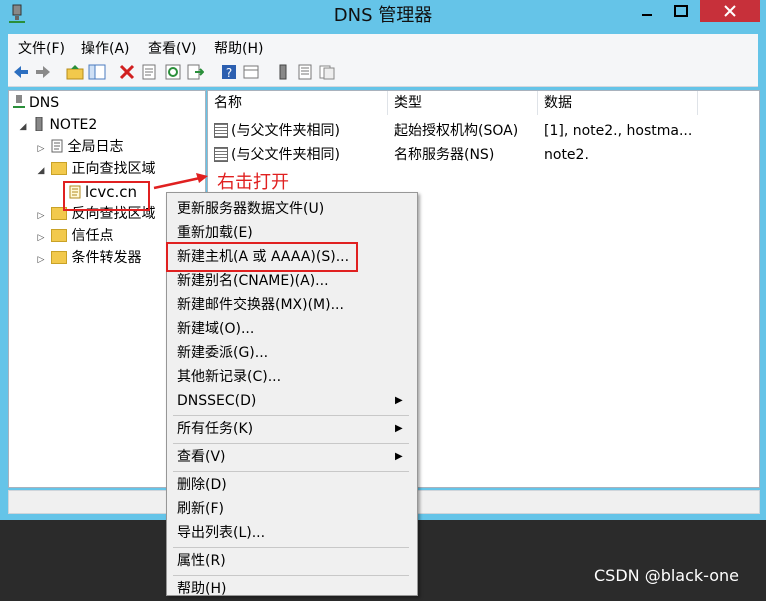  Describe the element at coordinates (106, 196) in the screenshot. I see `highlight-box-zone` at that location.